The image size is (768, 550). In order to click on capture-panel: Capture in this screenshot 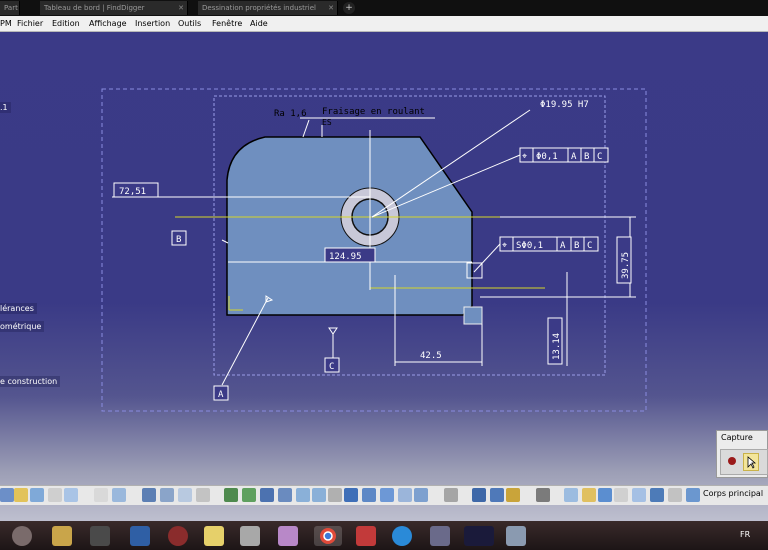, I will do `click(742, 454)`.